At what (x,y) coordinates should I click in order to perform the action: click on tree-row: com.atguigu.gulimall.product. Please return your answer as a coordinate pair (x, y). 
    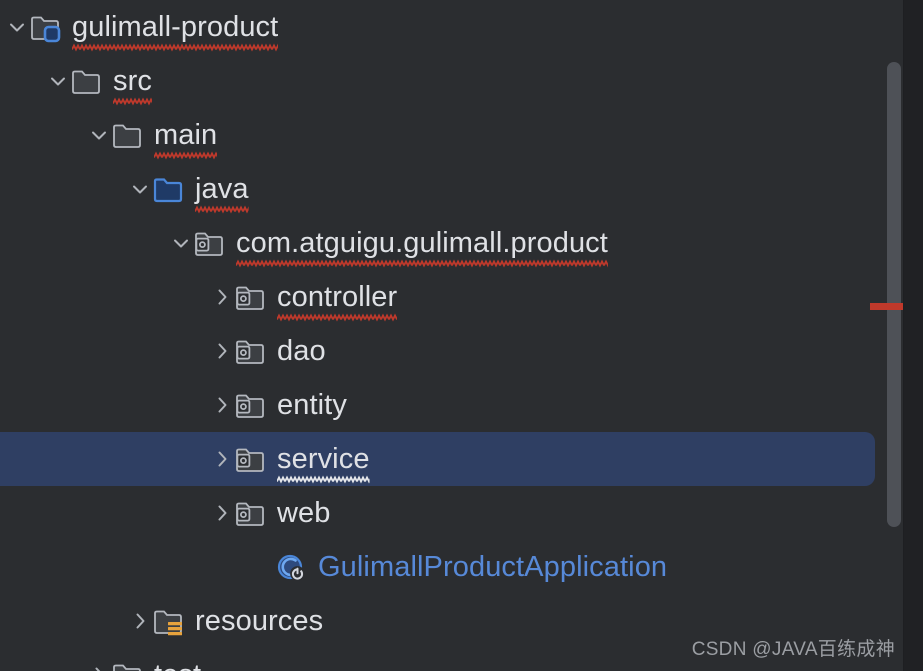
    Looking at the image, I should click on (451, 243).